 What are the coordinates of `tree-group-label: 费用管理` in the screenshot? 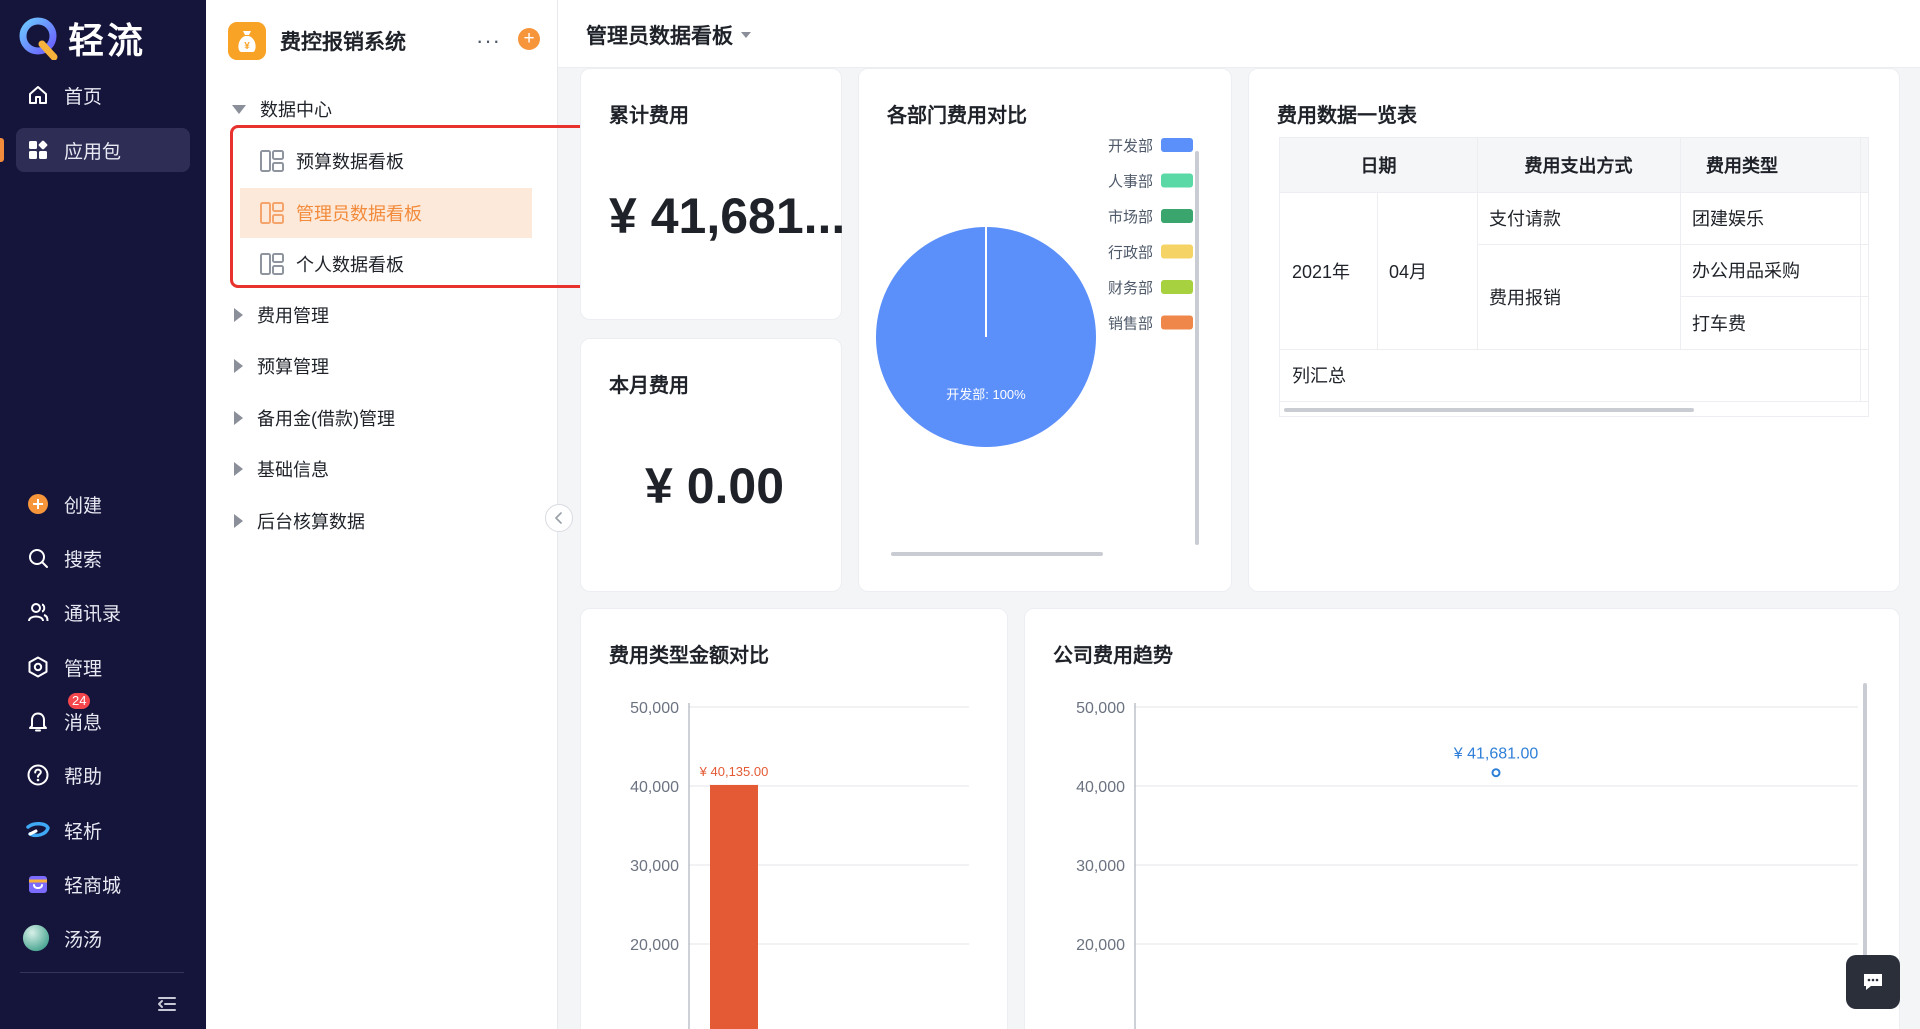 It's located at (293, 316).